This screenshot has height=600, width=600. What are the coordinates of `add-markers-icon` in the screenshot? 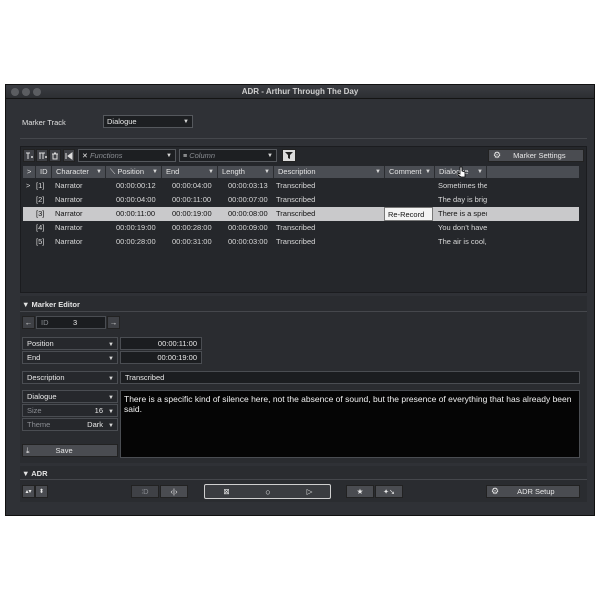 It's located at (42, 155).